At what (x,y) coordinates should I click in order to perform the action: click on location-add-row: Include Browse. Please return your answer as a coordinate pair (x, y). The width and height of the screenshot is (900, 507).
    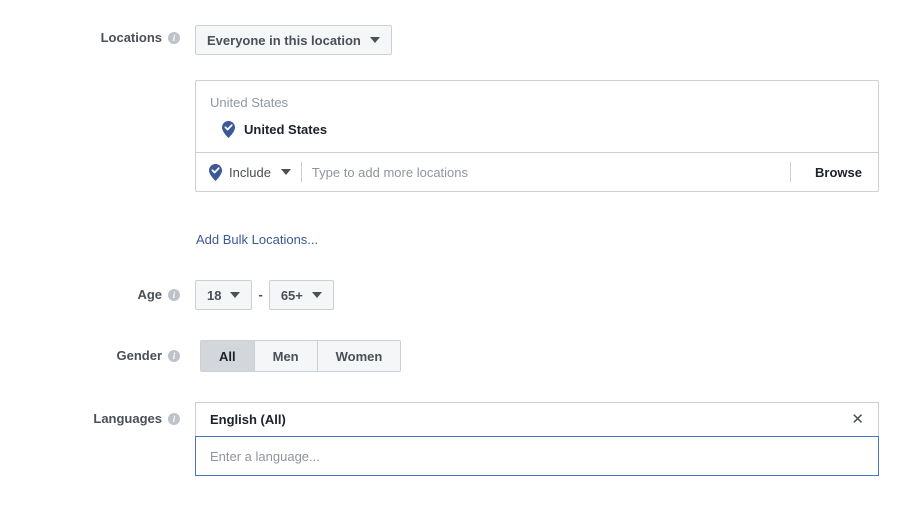
    Looking at the image, I should click on (537, 171).